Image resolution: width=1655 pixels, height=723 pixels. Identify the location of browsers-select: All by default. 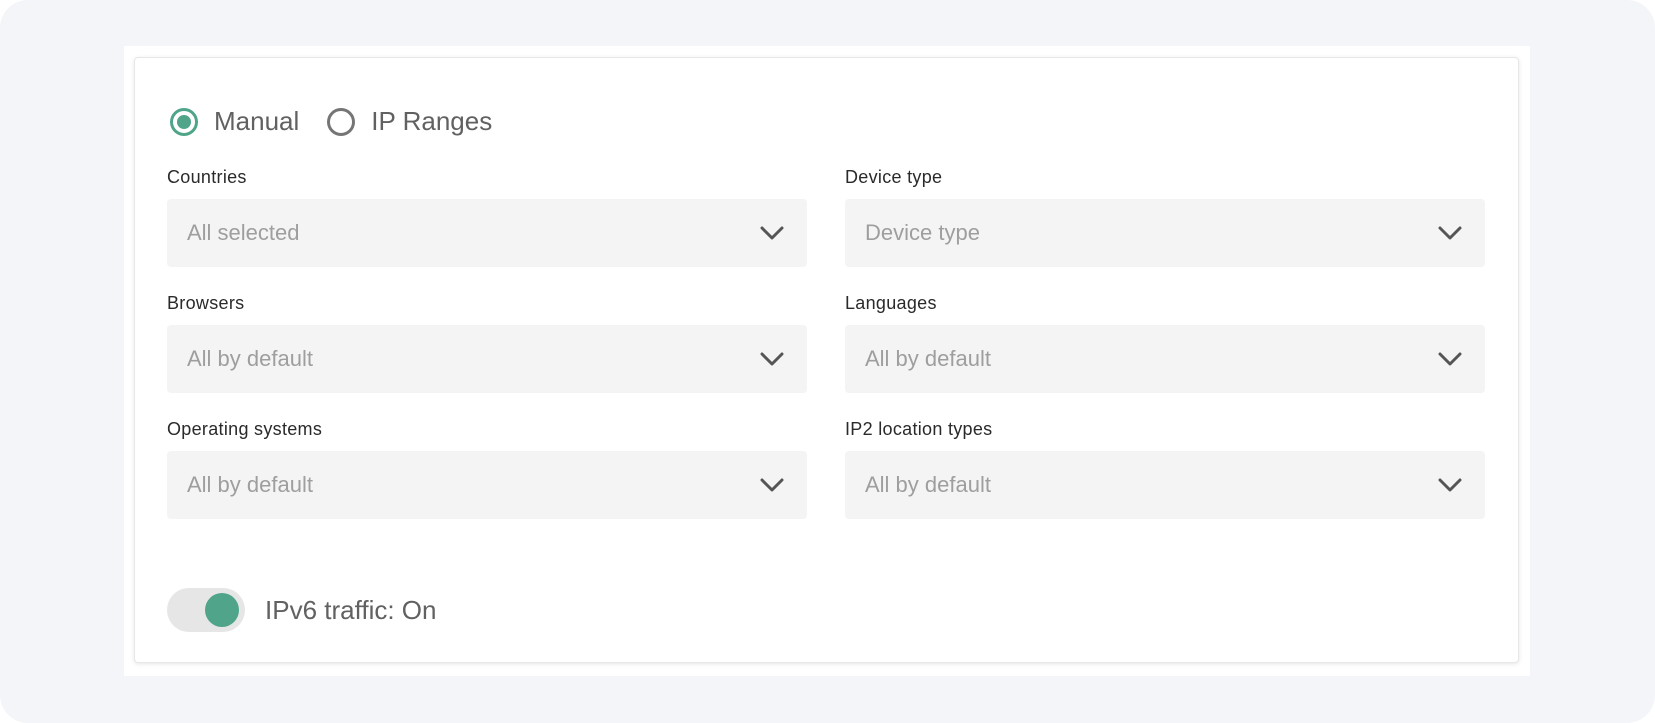
(487, 359).